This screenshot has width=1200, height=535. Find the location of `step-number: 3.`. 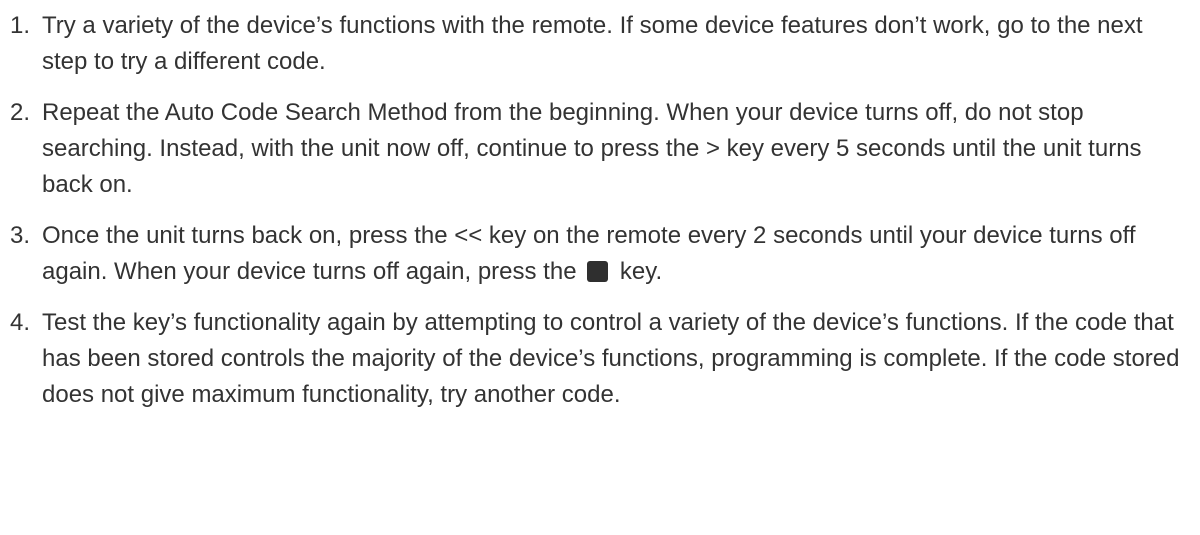

step-number: 3. is located at coordinates (20, 235).